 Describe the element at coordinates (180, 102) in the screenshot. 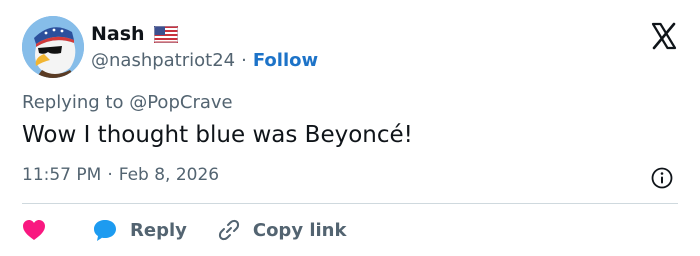

I see `replying-mention: @PopCrave` at that location.